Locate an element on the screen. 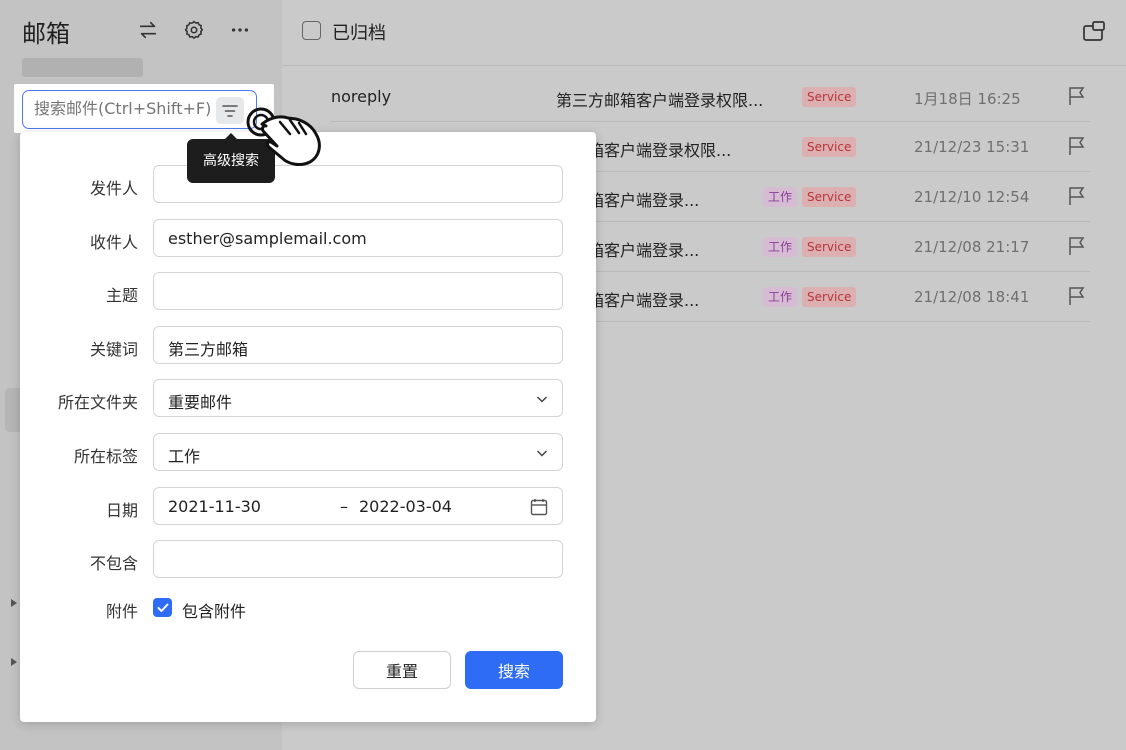 The width and height of the screenshot is (1126, 750). attachment-checkbox is located at coordinates (162, 607).